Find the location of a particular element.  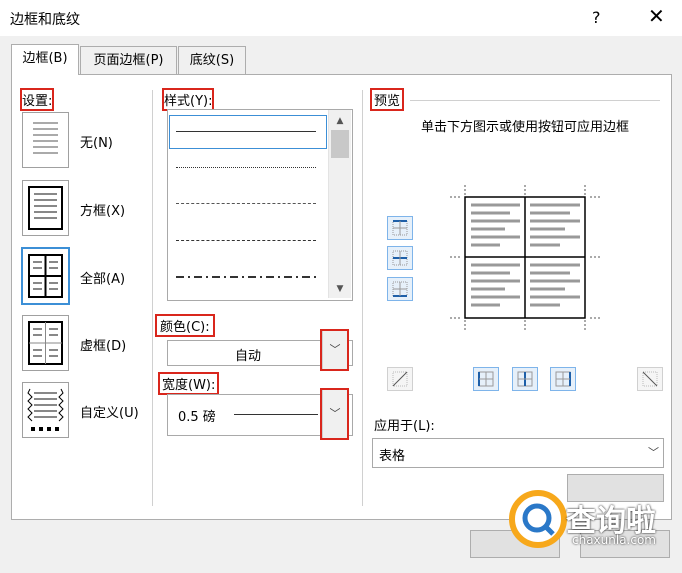

apply-to-value: 表格 is located at coordinates (392, 456).